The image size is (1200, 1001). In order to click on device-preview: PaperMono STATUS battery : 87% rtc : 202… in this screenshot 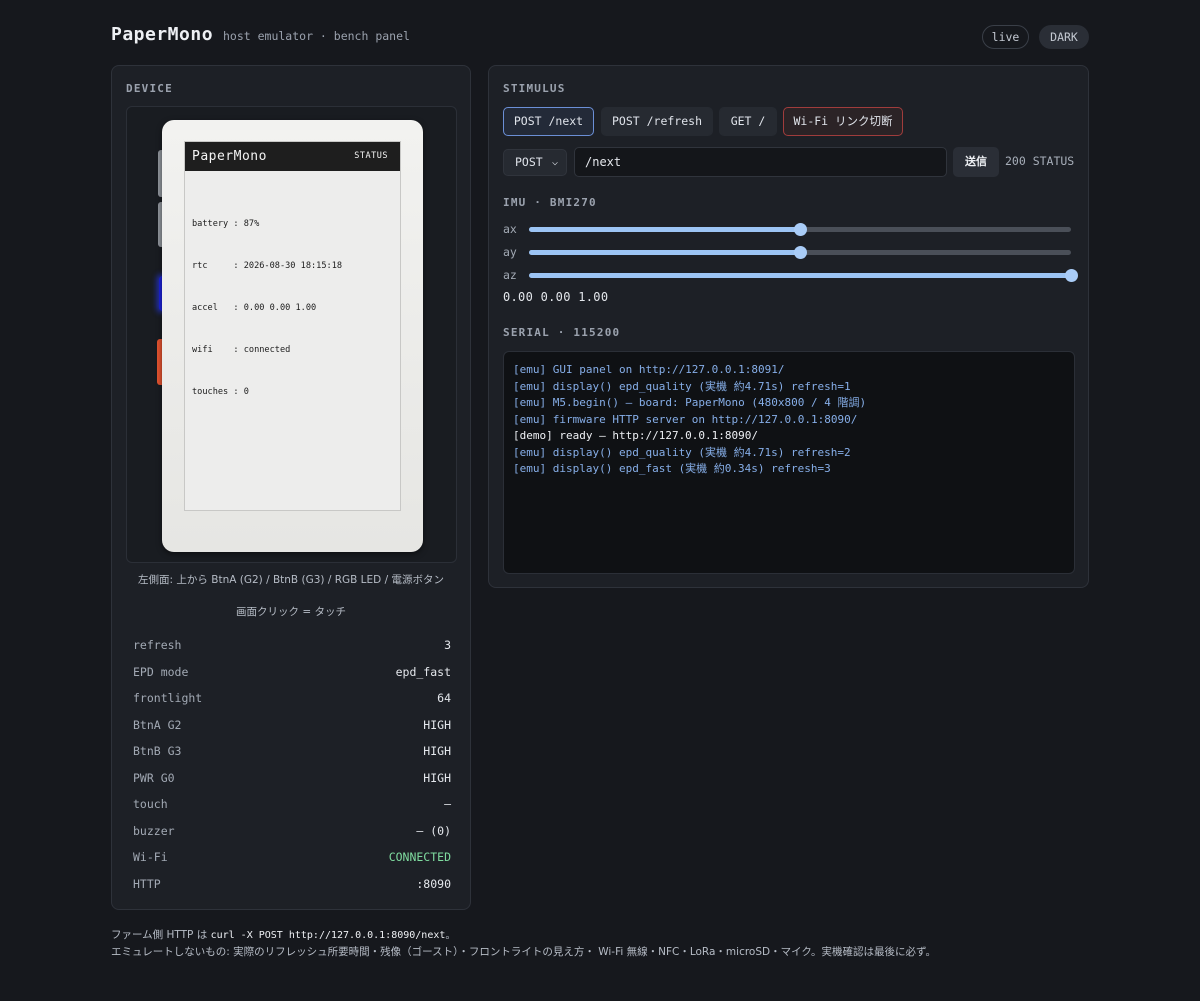, I will do `click(291, 334)`.